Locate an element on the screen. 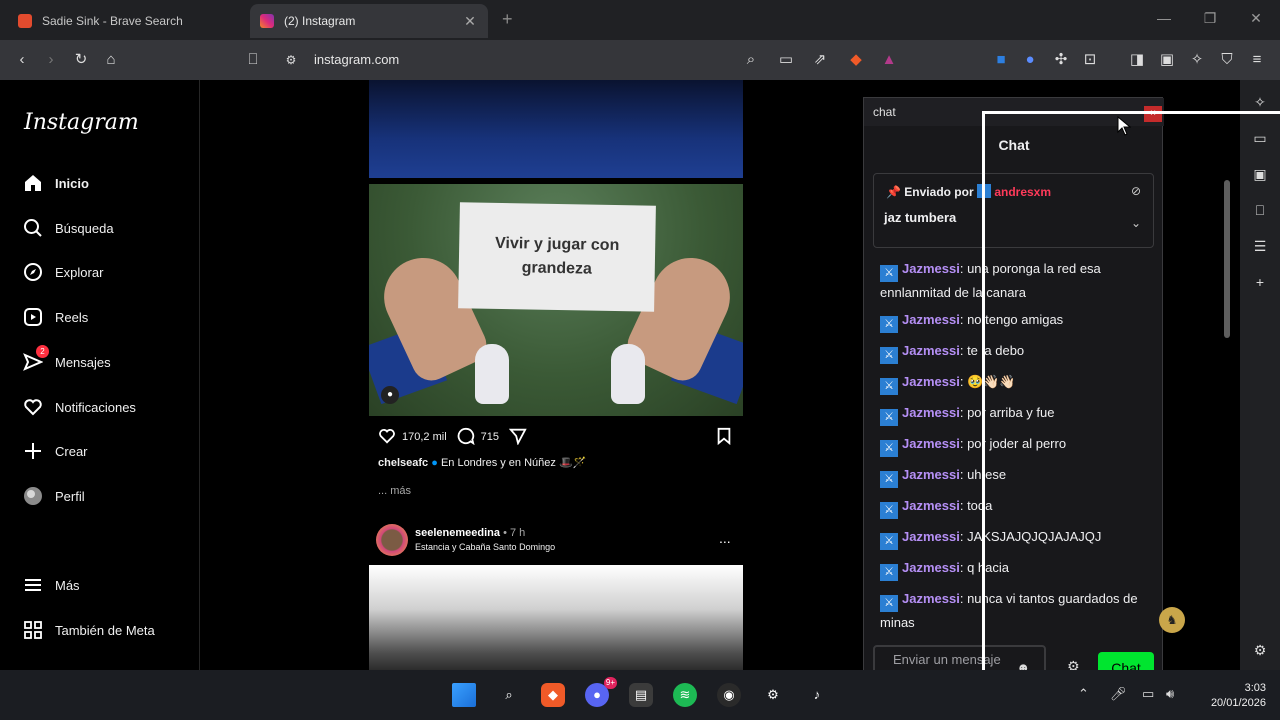 The image size is (1280, 720). chat-text: JAKSJAJQJQJAJAJQJ is located at coordinates (1034, 536).